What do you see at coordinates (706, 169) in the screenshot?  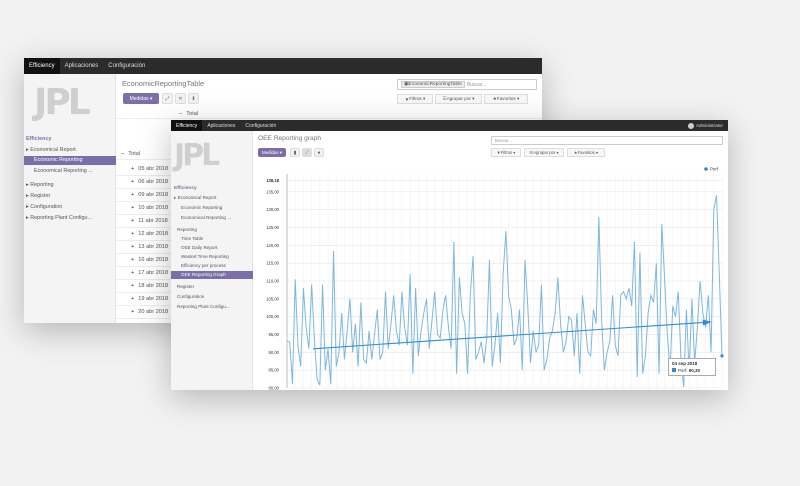 I see `legend-swatch` at bounding box center [706, 169].